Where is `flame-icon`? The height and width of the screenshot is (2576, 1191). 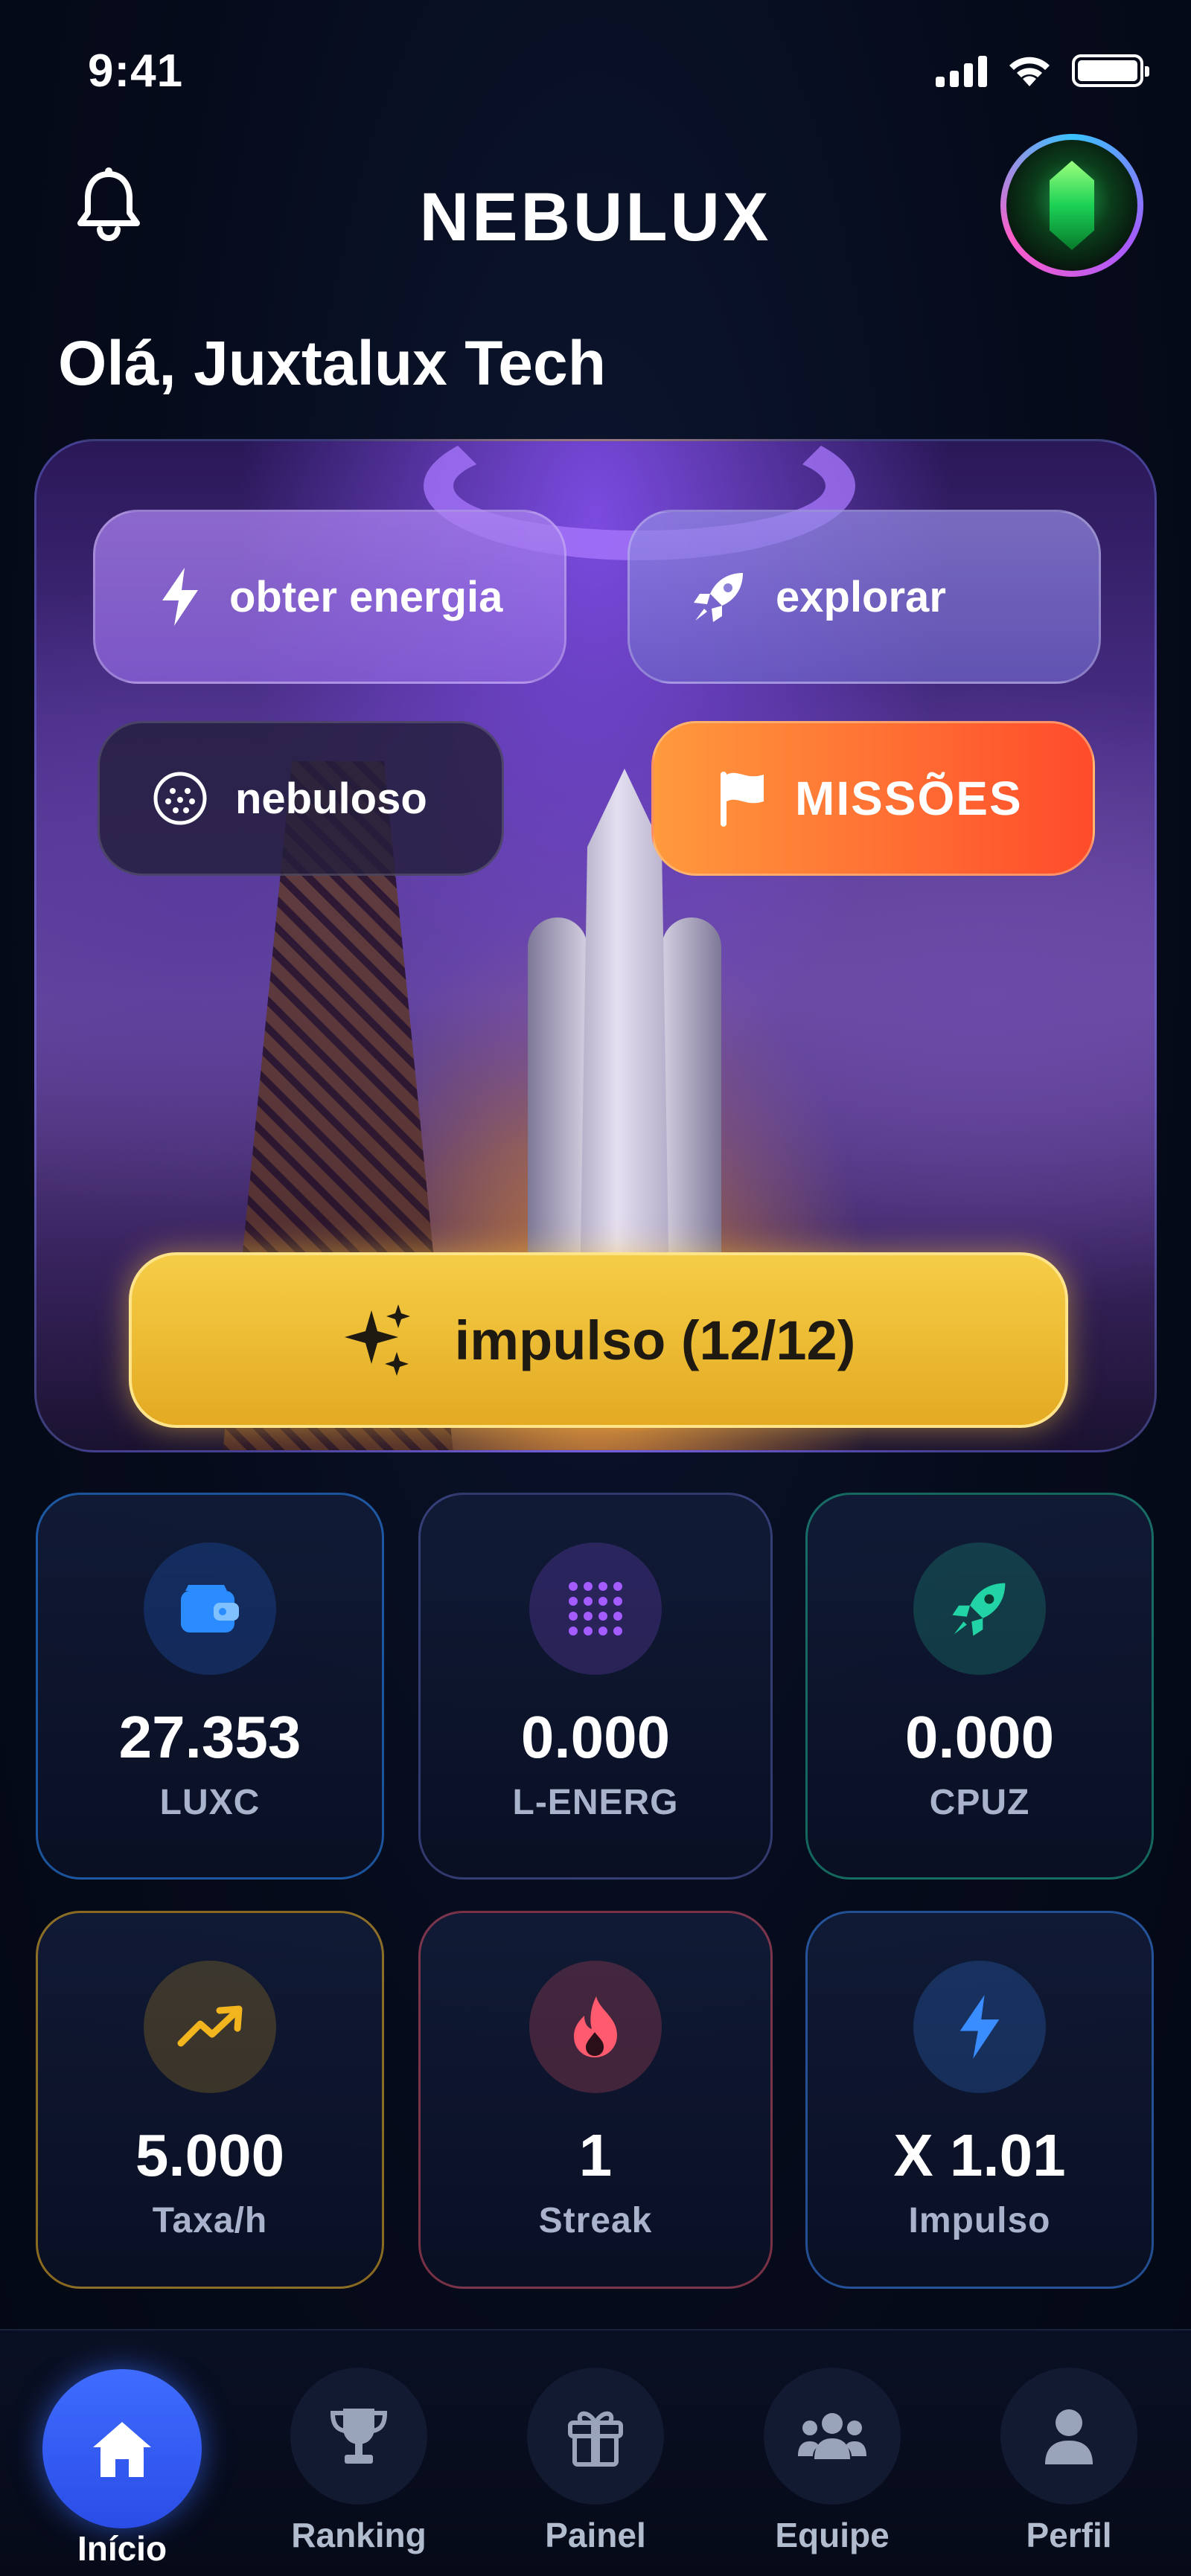 flame-icon is located at coordinates (595, 2027).